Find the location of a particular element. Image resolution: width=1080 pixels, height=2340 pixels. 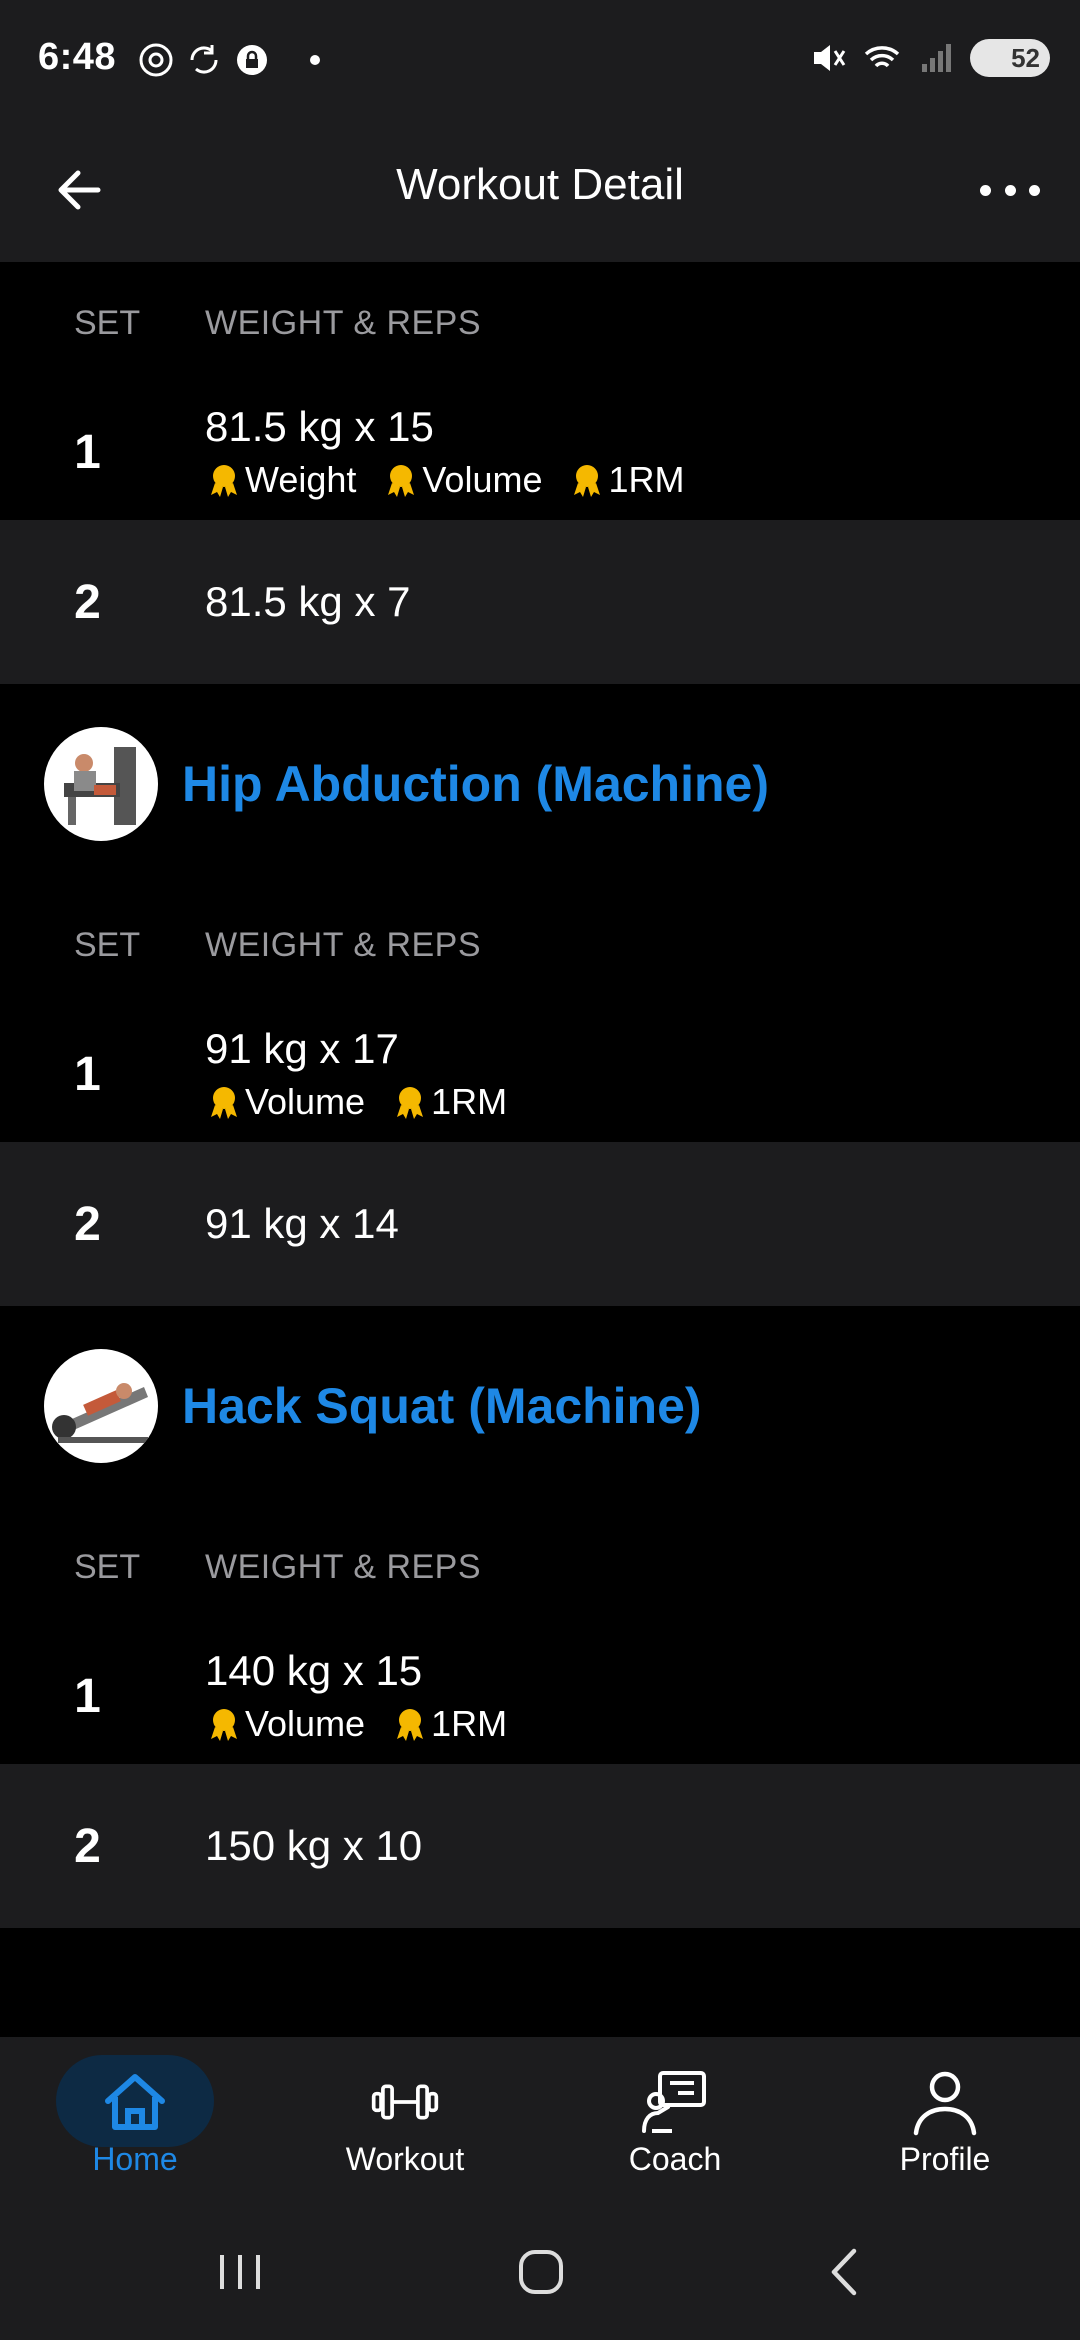

home-icon is located at coordinates (135, 2102).